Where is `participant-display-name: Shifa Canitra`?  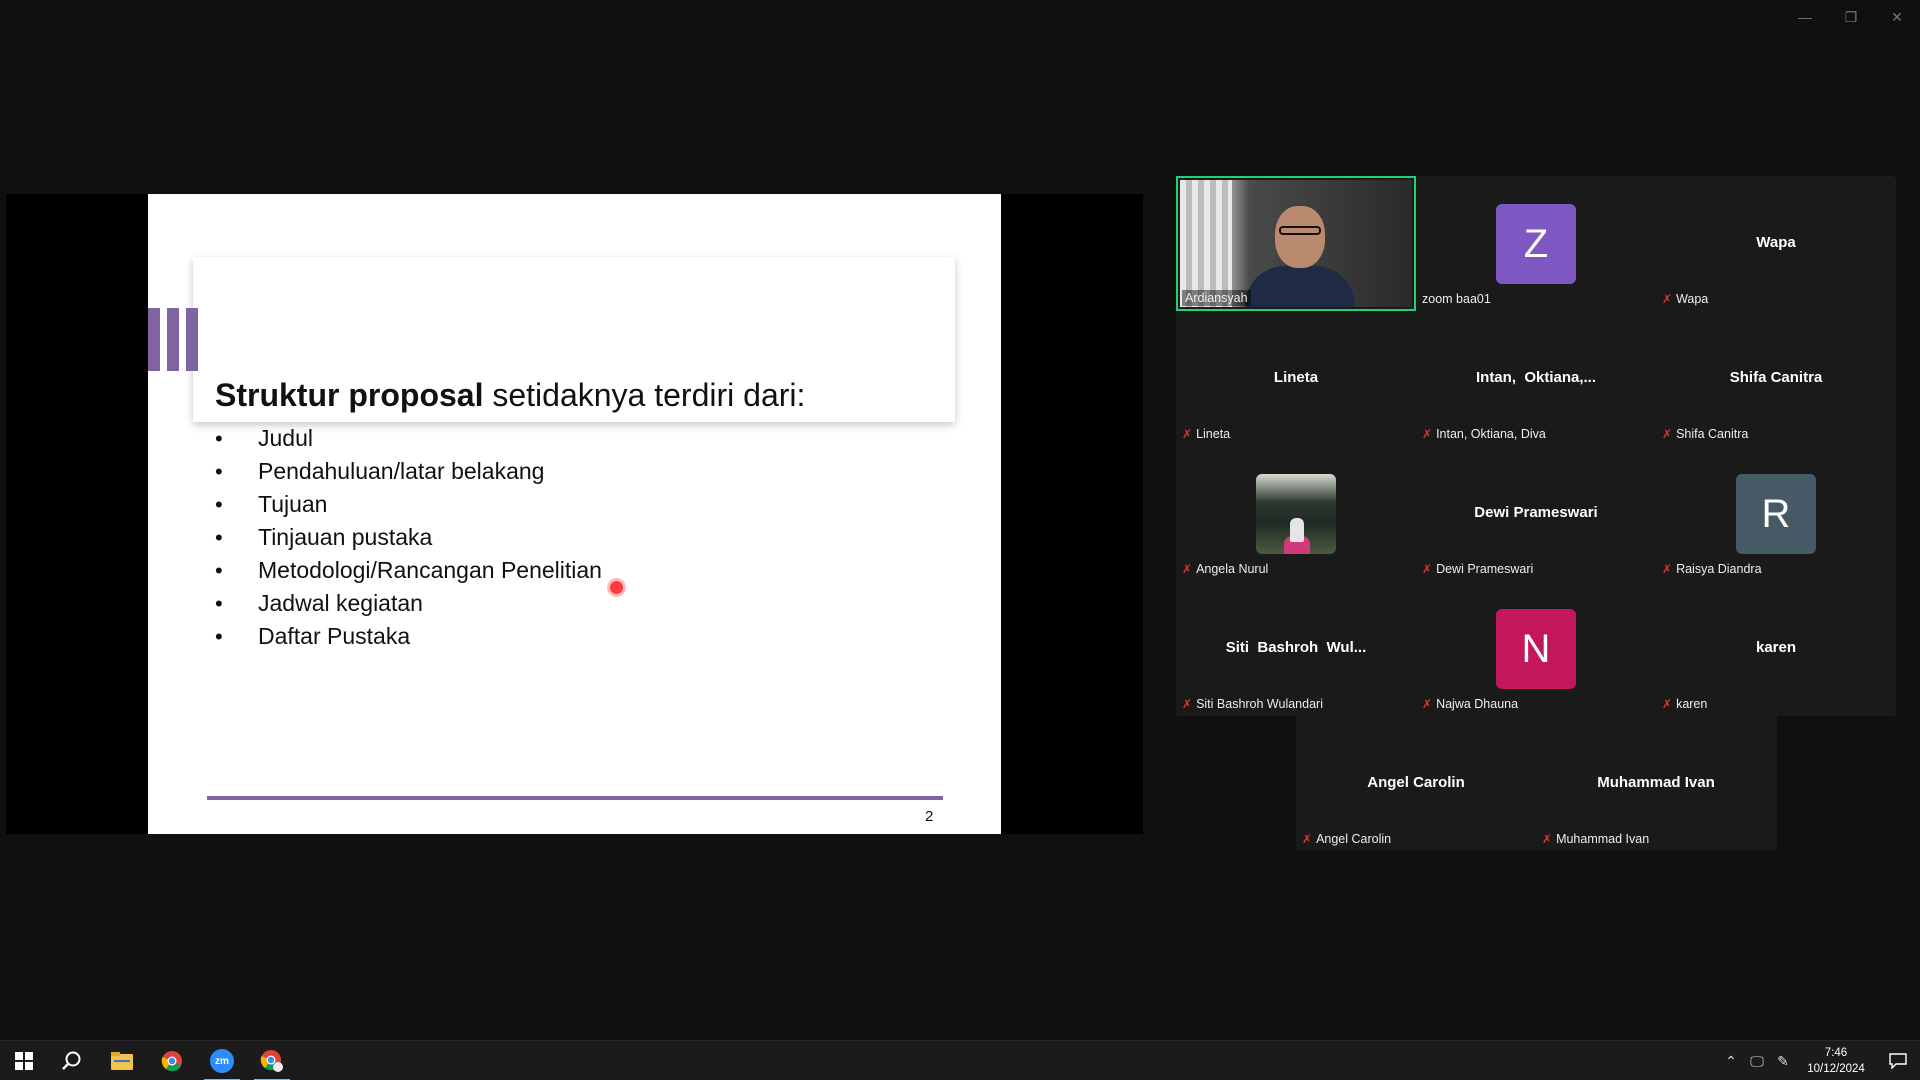
participant-display-name: Shifa Canitra is located at coordinates (1776, 377).